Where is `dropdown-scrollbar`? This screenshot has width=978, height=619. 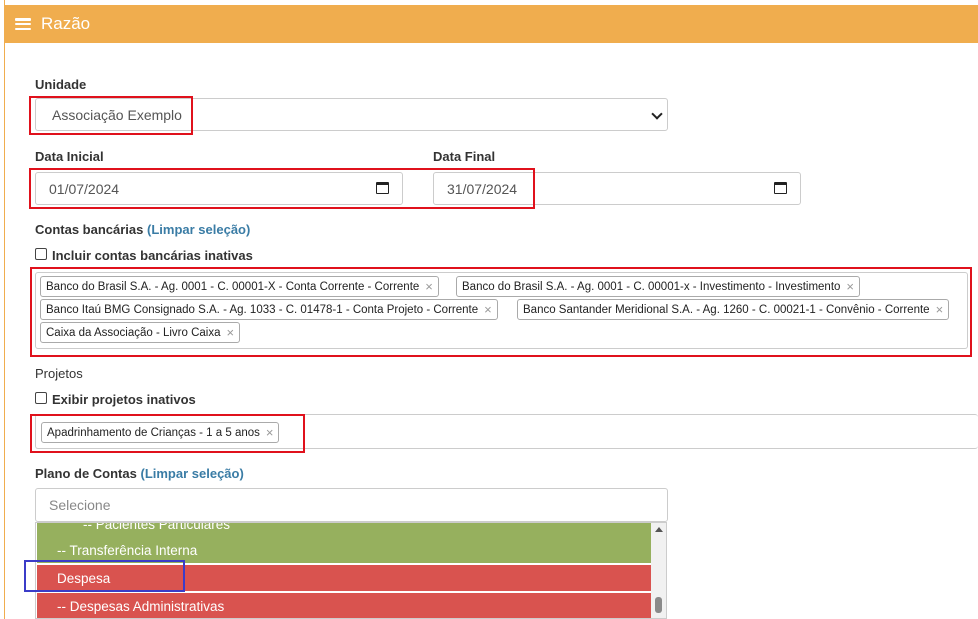 dropdown-scrollbar is located at coordinates (658, 570).